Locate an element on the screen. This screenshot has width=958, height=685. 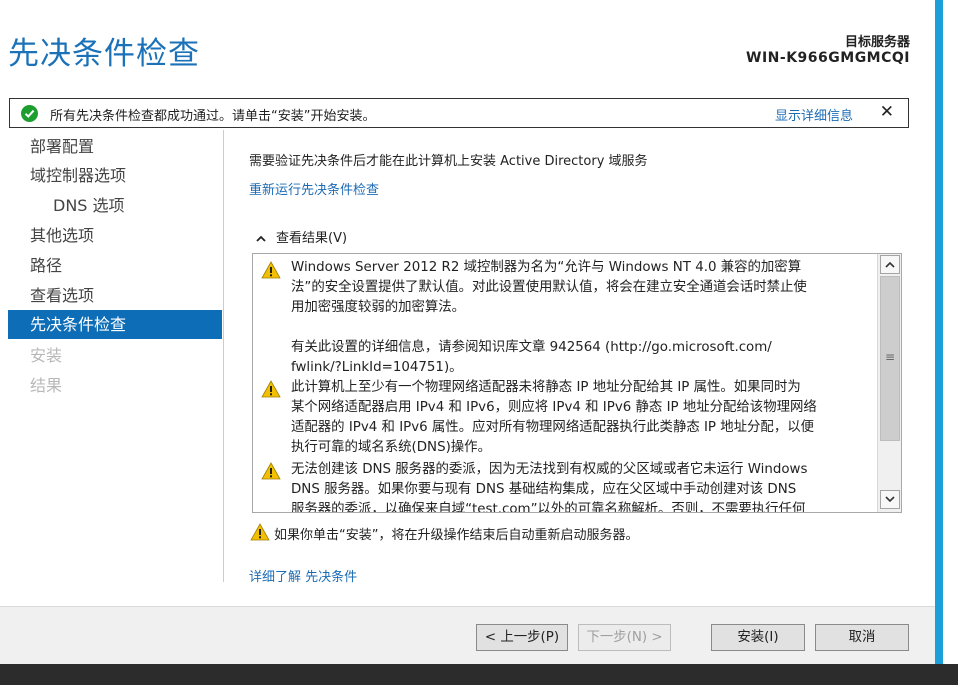
page-title: 先决条件检查 is located at coordinates (104, 54).